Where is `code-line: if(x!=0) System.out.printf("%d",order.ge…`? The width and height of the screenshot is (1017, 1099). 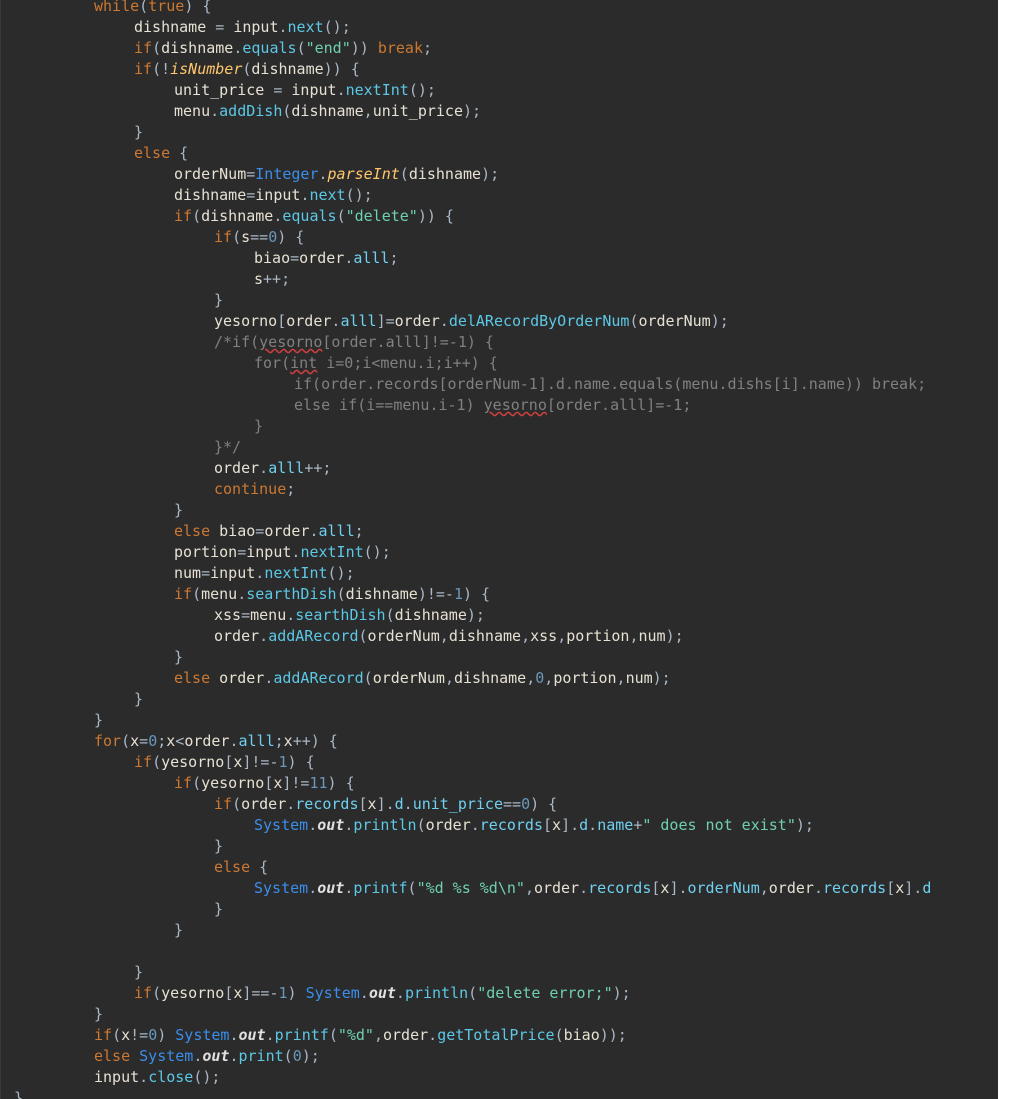
code-line: if(x!=0) System.out.printf("%d",order.ge… is located at coordinates (466, 1035).